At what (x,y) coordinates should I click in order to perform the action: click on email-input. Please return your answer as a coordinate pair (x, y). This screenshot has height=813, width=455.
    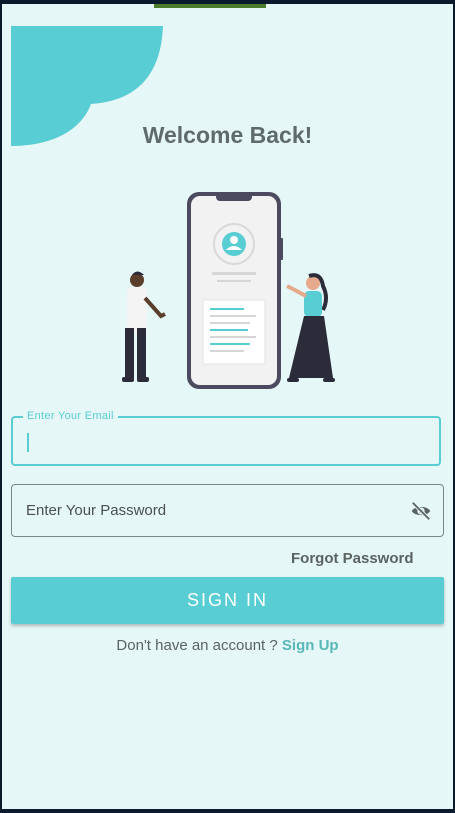
    Looking at the image, I should click on (226, 441).